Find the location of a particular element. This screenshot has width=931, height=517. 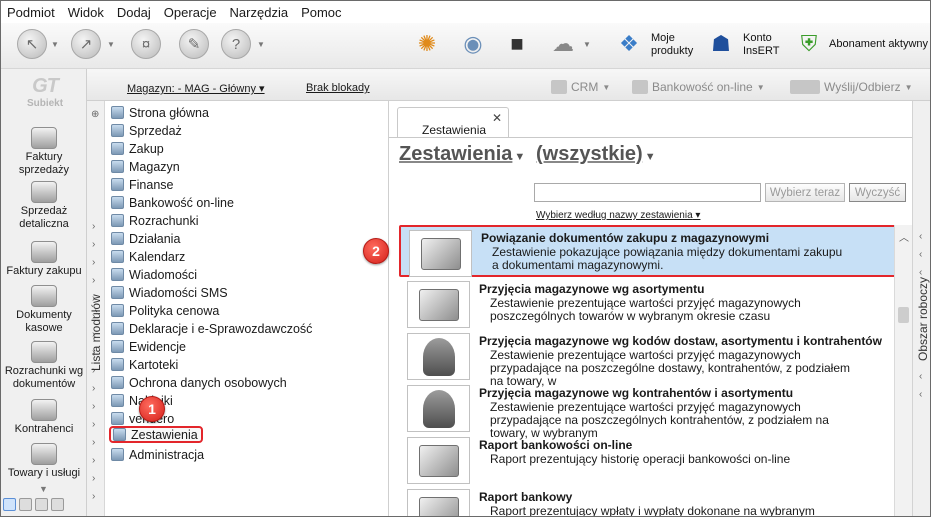

report-list-scrollbar: ︿ is located at coordinates (903, 370).